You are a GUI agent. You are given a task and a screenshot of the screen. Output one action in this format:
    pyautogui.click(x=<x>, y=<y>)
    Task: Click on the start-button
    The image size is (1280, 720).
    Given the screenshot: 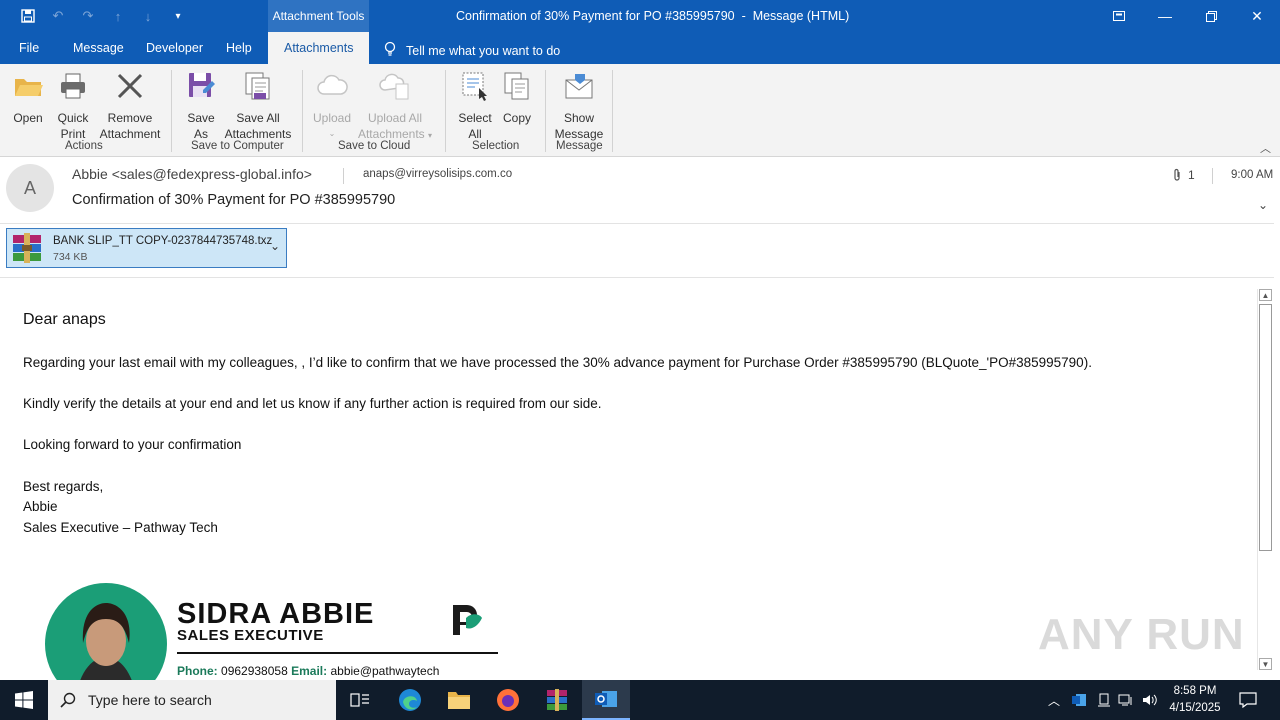 What is the action you would take?
    pyautogui.click(x=24, y=700)
    